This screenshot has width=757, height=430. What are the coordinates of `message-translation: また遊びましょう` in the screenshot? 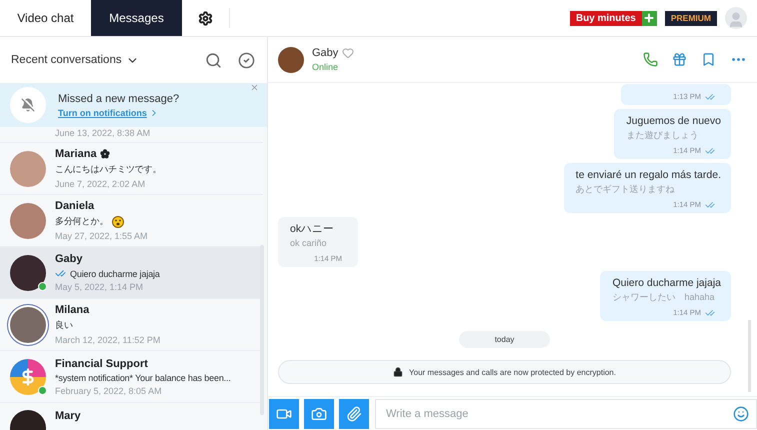 It's located at (663, 135).